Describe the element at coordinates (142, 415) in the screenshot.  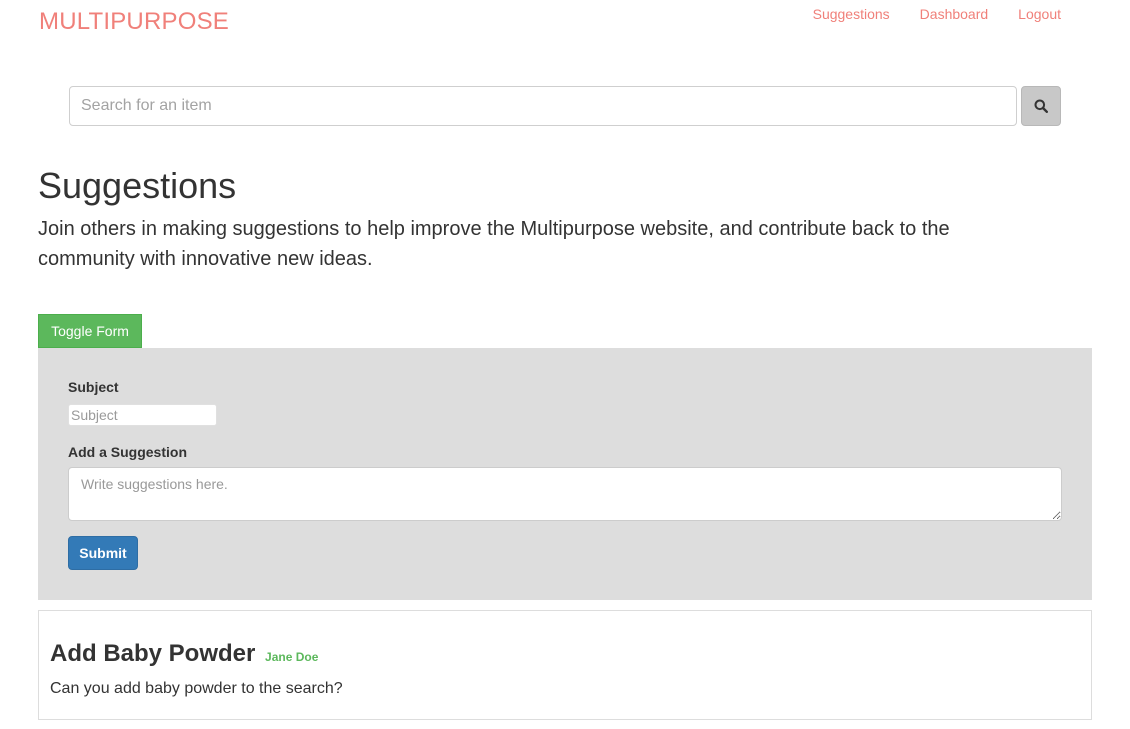
I see `subject-input` at that location.